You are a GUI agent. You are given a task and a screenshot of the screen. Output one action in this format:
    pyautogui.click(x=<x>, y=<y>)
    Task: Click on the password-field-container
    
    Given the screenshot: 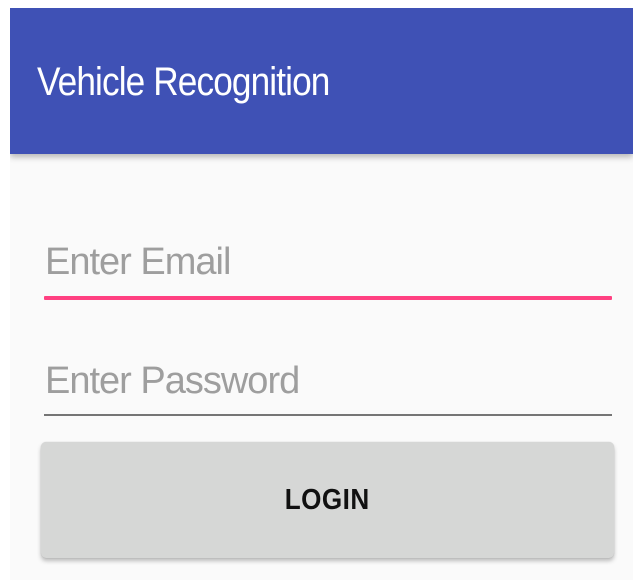 What is the action you would take?
    pyautogui.click(x=328, y=384)
    